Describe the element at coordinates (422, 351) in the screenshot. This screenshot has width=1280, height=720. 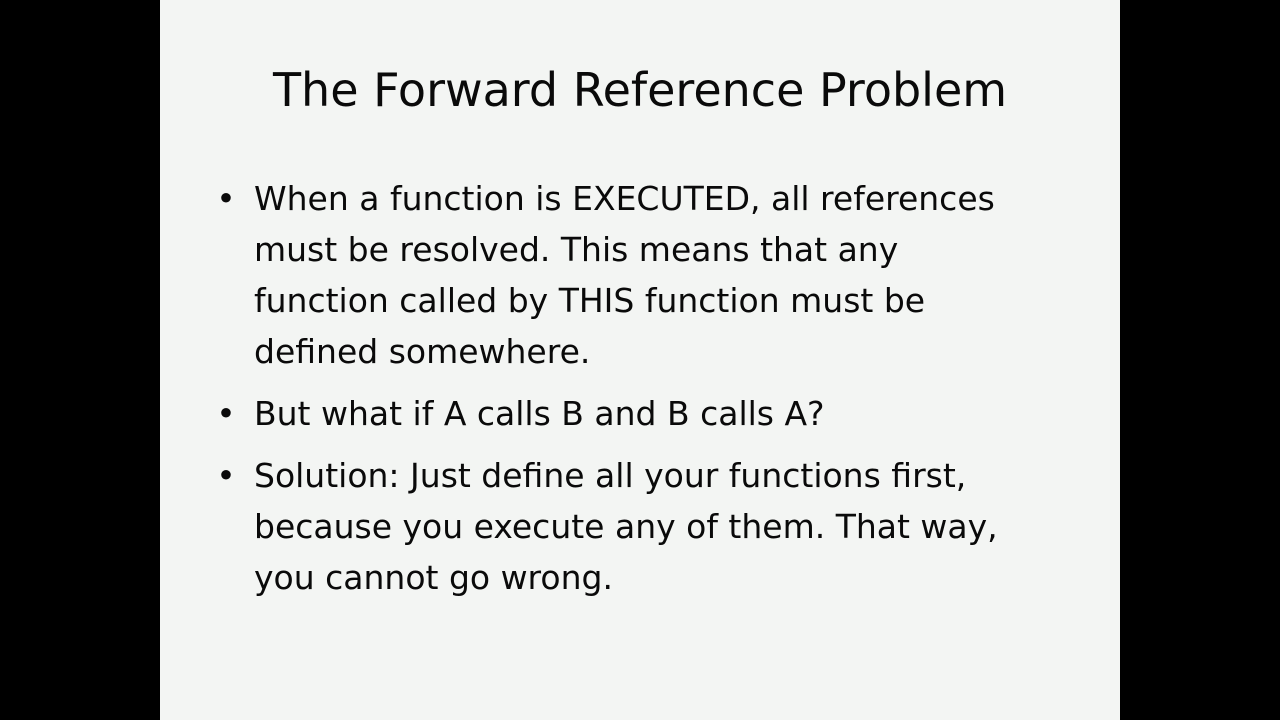
I see `bullet-line: defined somewhere.` at that location.